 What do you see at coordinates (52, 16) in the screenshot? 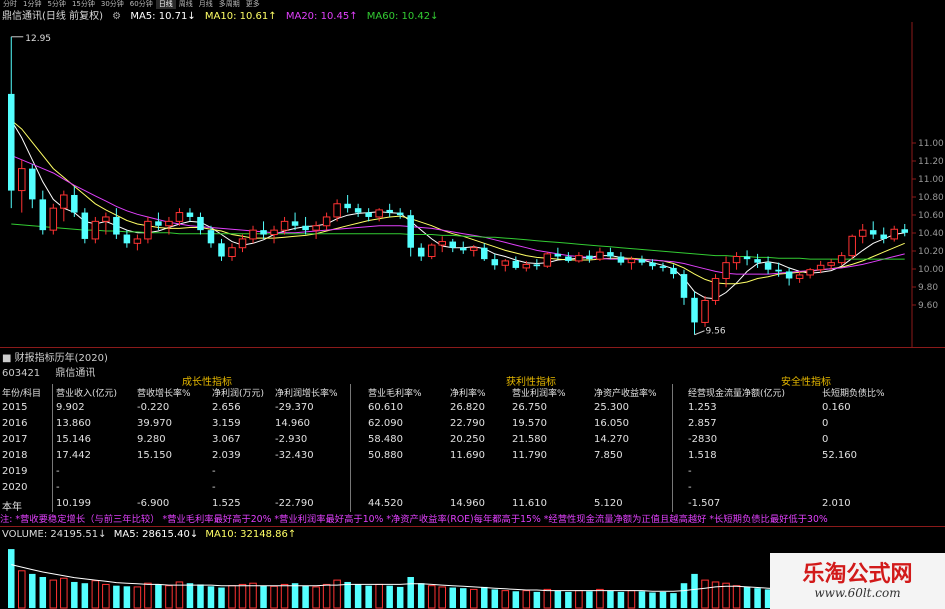
I see `stock-title: 鼎信通讯(日线 前复权)` at bounding box center [52, 16].